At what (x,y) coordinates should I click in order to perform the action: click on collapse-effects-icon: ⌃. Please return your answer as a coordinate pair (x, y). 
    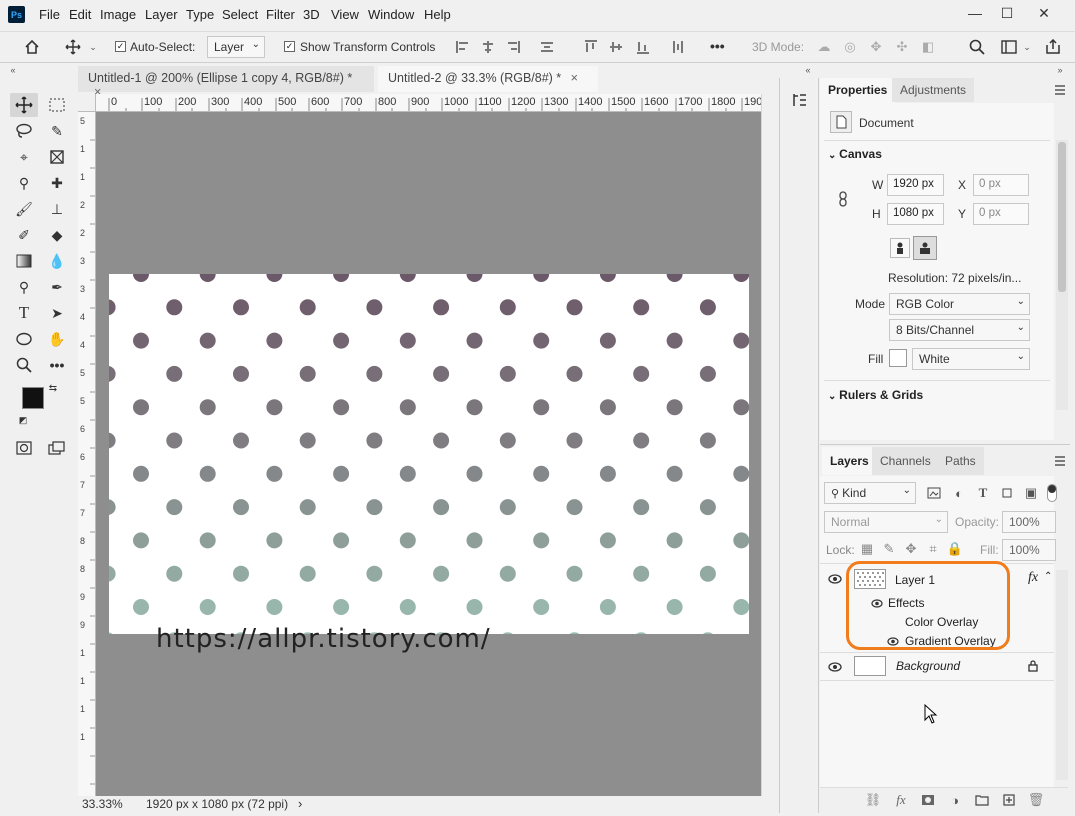
    Looking at the image, I should click on (1048, 576).